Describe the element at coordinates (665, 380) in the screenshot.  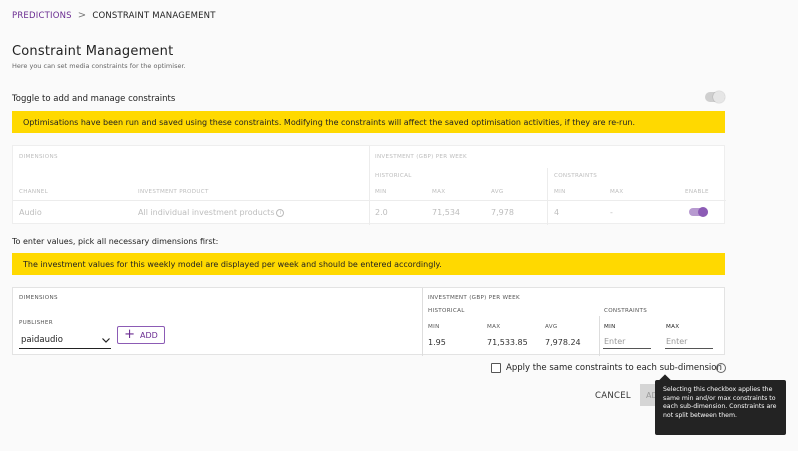
I see `tooltip-arrow` at that location.